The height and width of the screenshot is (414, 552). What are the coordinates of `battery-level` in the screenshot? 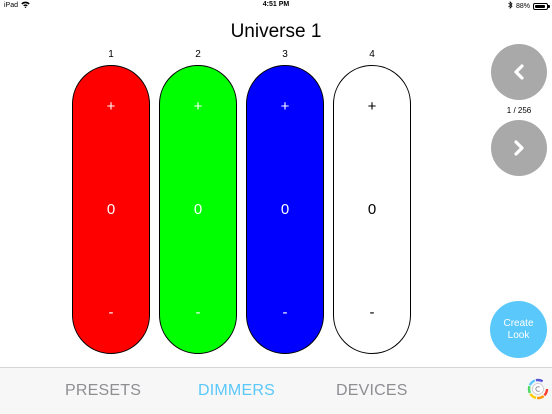 It's located at (540, 6).